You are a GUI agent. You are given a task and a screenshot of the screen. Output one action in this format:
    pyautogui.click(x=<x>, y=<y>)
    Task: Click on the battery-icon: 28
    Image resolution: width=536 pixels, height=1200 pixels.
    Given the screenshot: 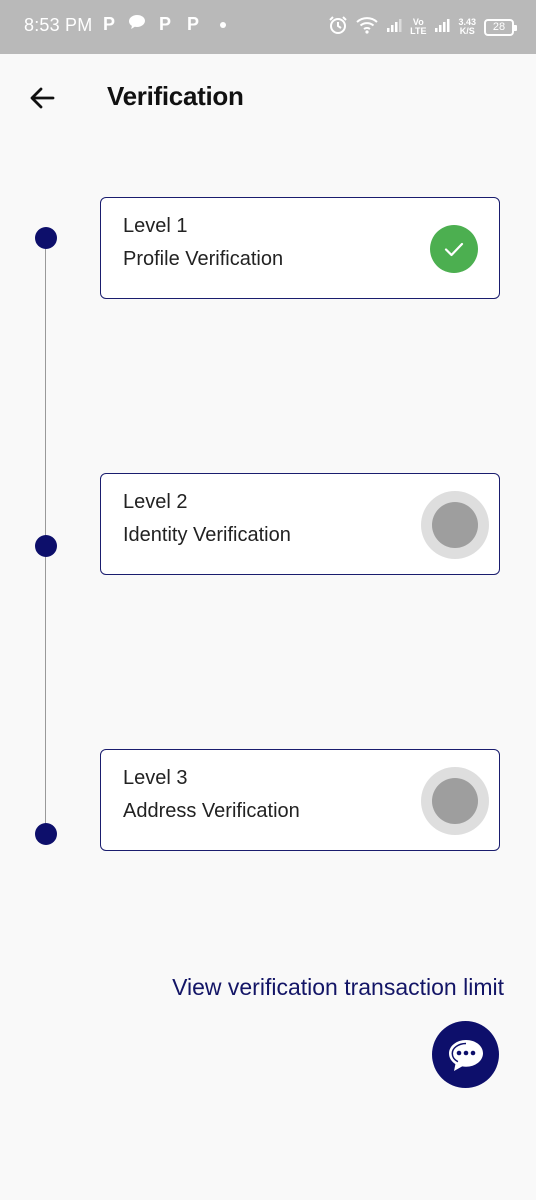 What is the action you would take?
    pyautogui.click(x=500, y=27)
    